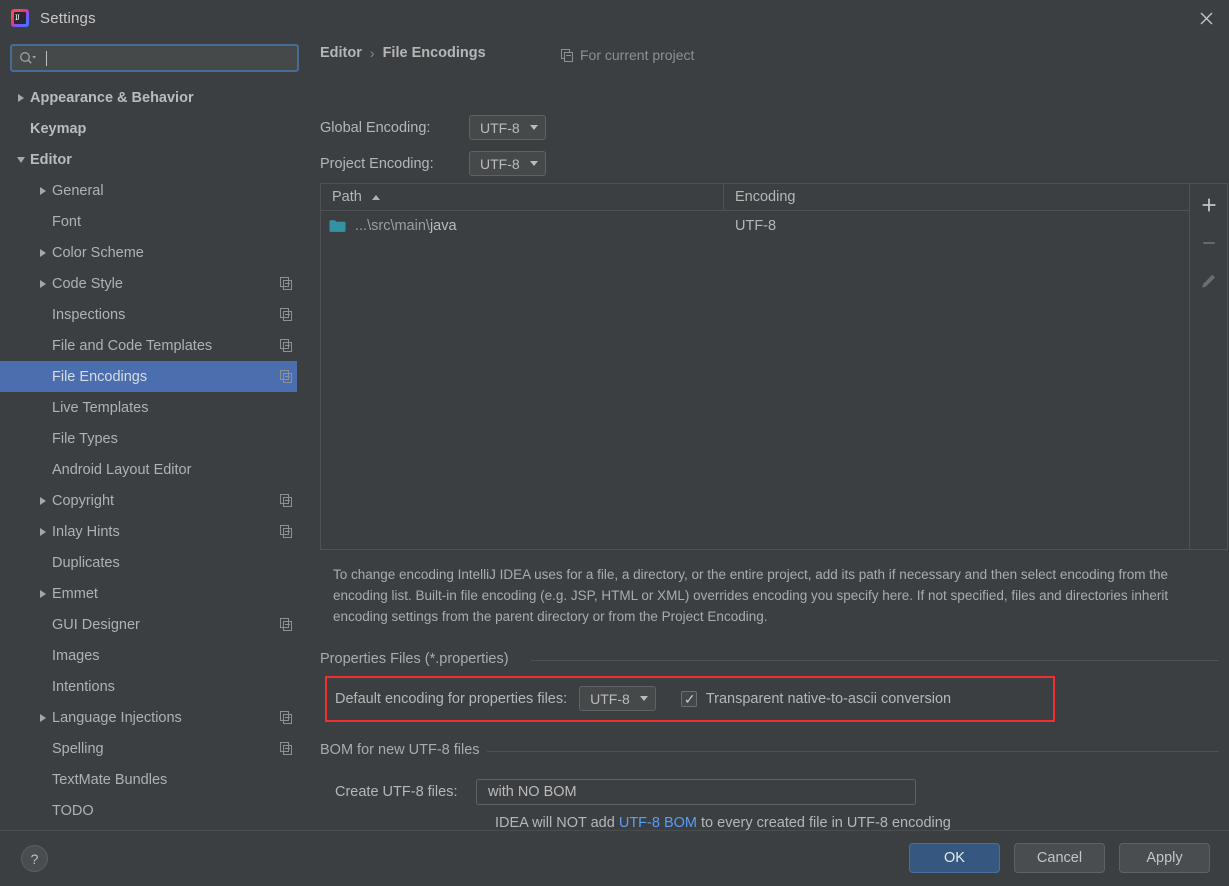 The height and width of the screenshot is (886, 1229). What do you see at coordinates (148, 438) in the screenshot?
I see `sidebar-item-file-types: File Types` at bounding box center [148, 438].